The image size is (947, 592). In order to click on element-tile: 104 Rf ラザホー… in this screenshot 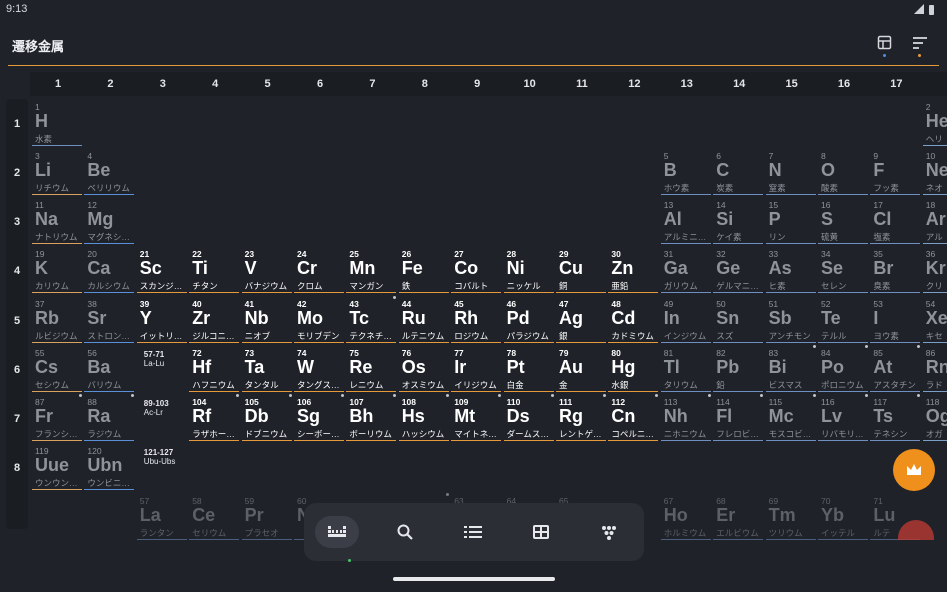, I will do `click(215, 418)`.